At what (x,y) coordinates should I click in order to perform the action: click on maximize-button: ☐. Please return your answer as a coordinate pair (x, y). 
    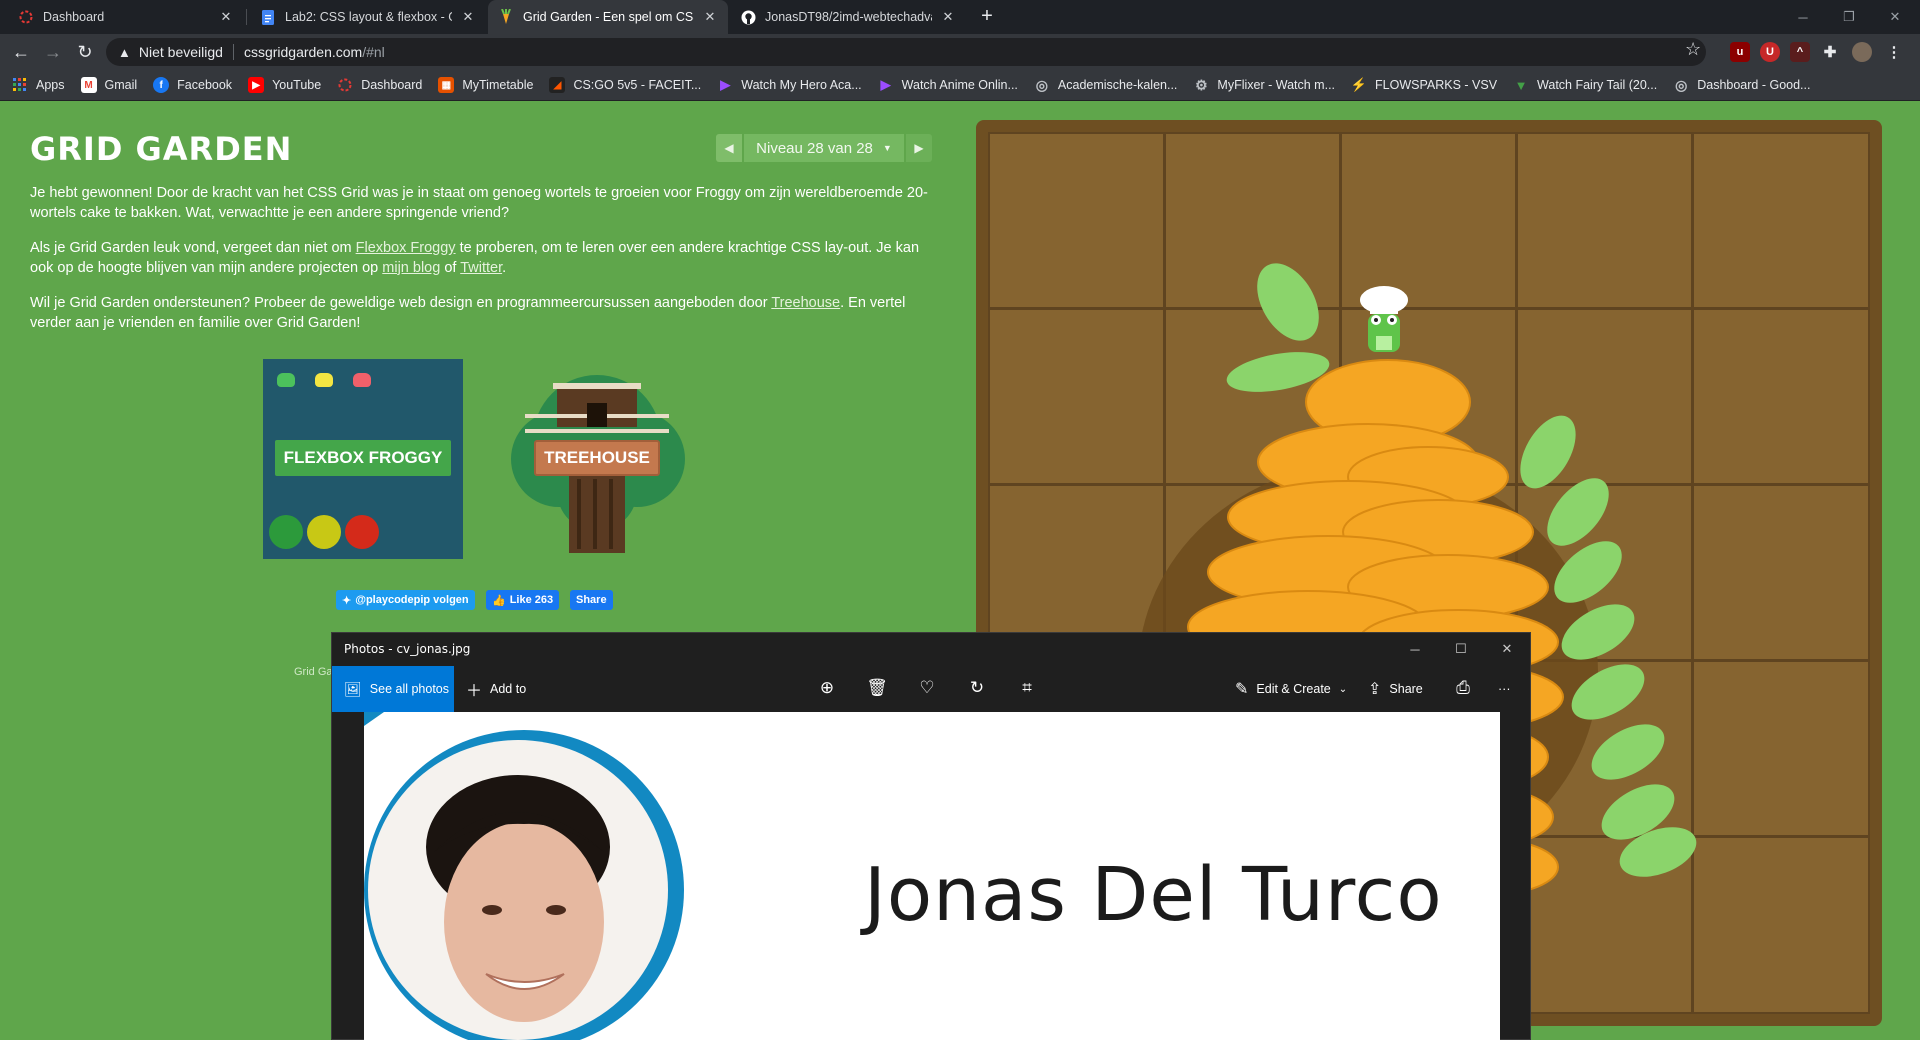
    Looking at the image, I should click on (1461, 649).